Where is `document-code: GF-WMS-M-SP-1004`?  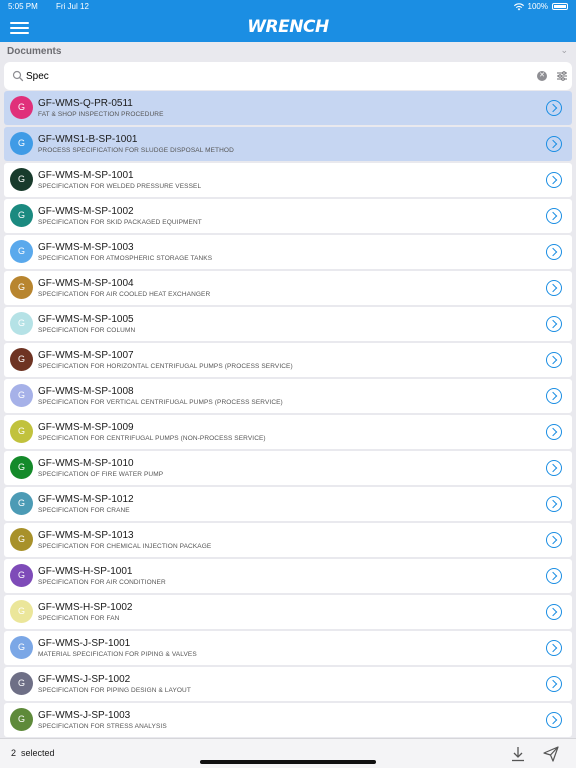
document-code: GF-WMS-M-SP-1004 is located at coordinates (86, 283).